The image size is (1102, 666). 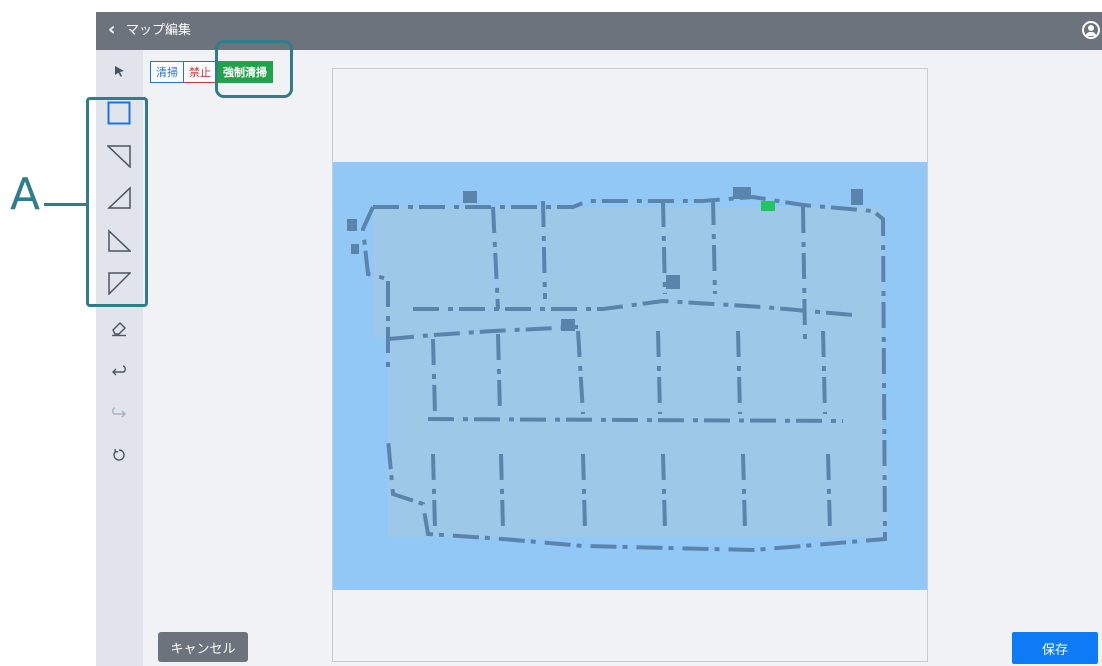 I want to click on annotation-label: A, so click(x=25, y=194).